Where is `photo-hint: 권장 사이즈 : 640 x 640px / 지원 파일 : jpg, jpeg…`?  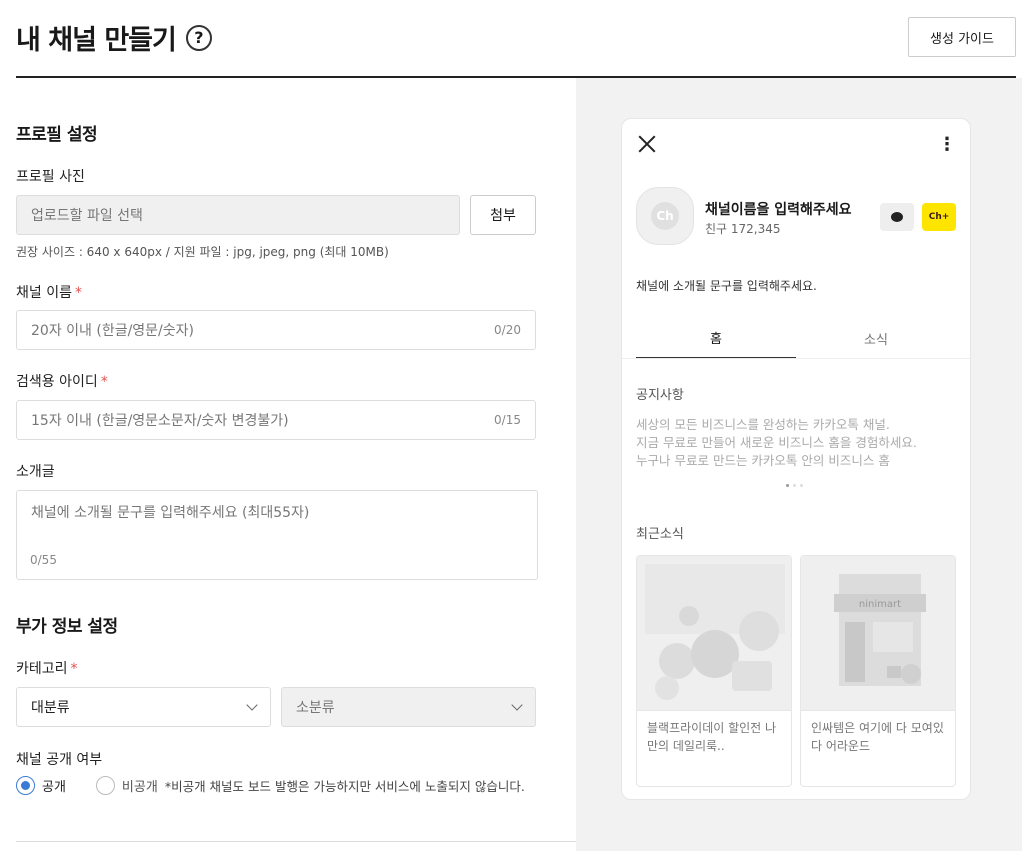 photo-hint: 권장 사이즈 : 640 x 640px / 지원 파일 : jpg, jpeg… is located at coordinates (202, 252).